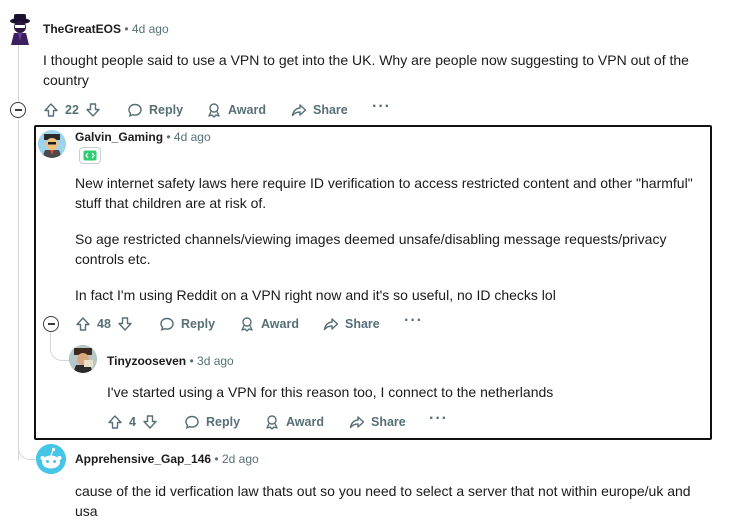  What do you see at coordinates (167, 459) in the screenshot?
I see `comment-author: Apprehensive_Gap_146 • 2d ago` at bounding box center [167, 459].